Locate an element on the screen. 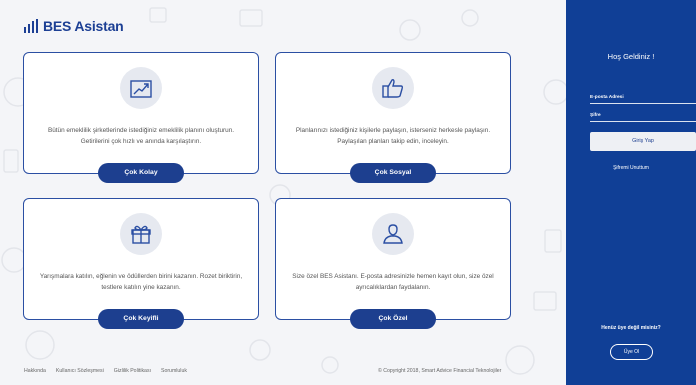 This screenshot has width=696, height=385. footer-link-user-agreement: Kullanıcı Sözleşmesi is located at coordinates (80, 371).